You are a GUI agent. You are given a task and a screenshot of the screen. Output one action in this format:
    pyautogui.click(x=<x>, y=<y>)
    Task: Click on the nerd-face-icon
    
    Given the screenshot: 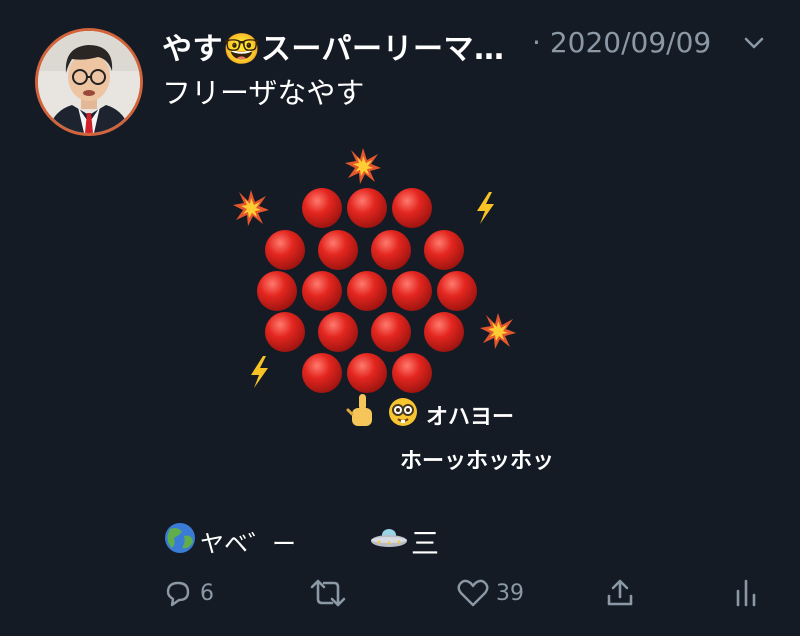 What is the action you would take?
    pyautogui.click(x=403, y=412)
    